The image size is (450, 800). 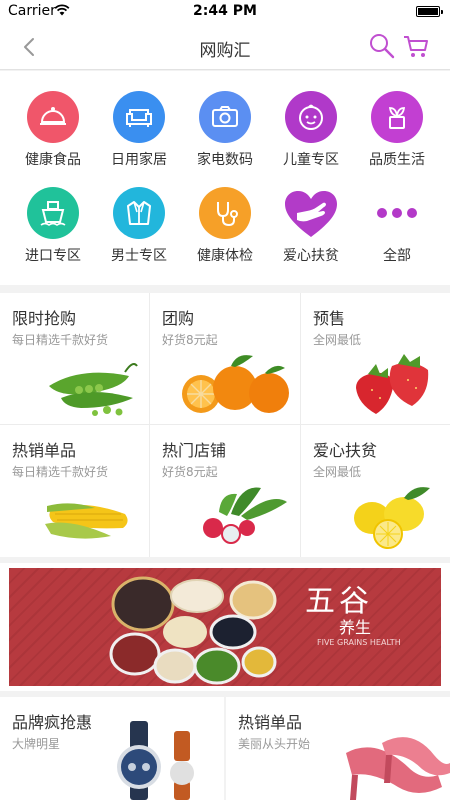 I want to click on camera-icon, so click(x=225, y=117).